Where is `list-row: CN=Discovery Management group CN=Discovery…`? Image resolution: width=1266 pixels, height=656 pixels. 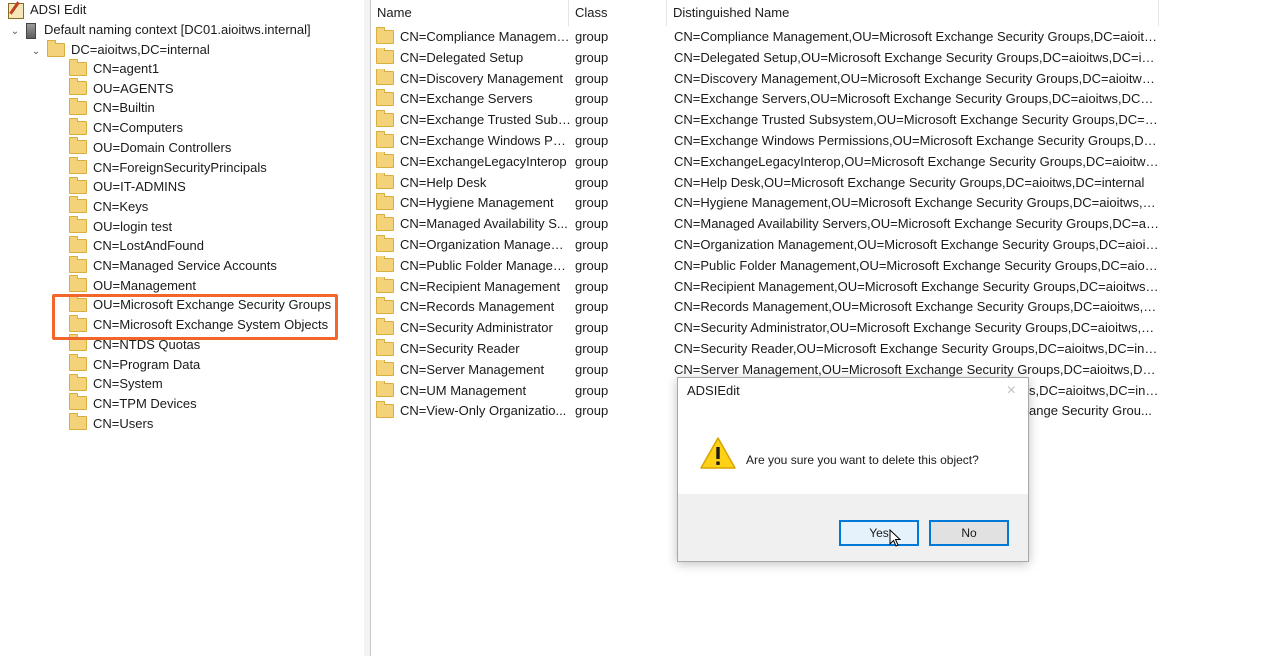 list-row: CN=Discovery Management group CN=Discovery… is located at coordinates (766, 78).